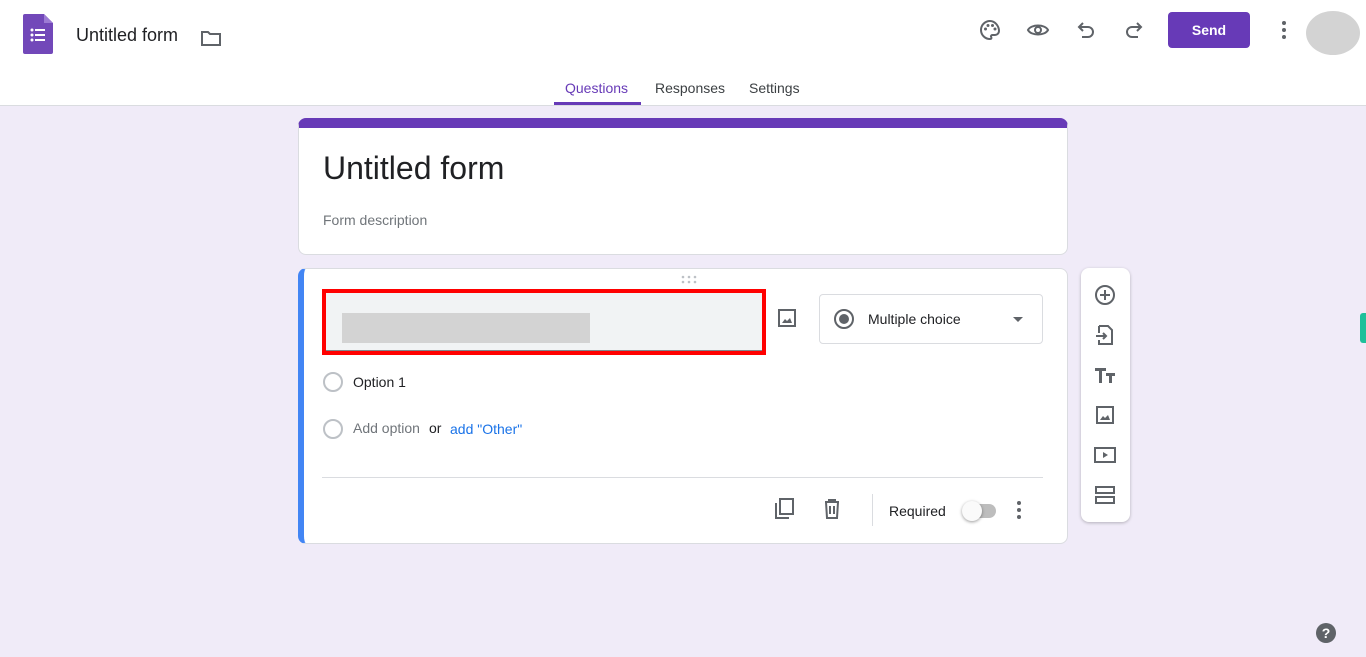 The width and height of the screenshot is (1366, 657). What do you see at coordinates (1326, 633) in the screenshot?
I see `help-icon: ?` at bounding box center [1326, 633].